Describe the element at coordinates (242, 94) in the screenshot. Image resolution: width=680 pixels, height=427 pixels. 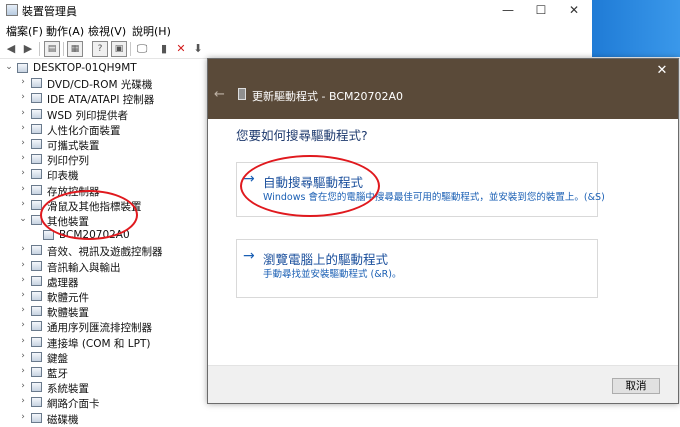
I see `device-icon` at that location.